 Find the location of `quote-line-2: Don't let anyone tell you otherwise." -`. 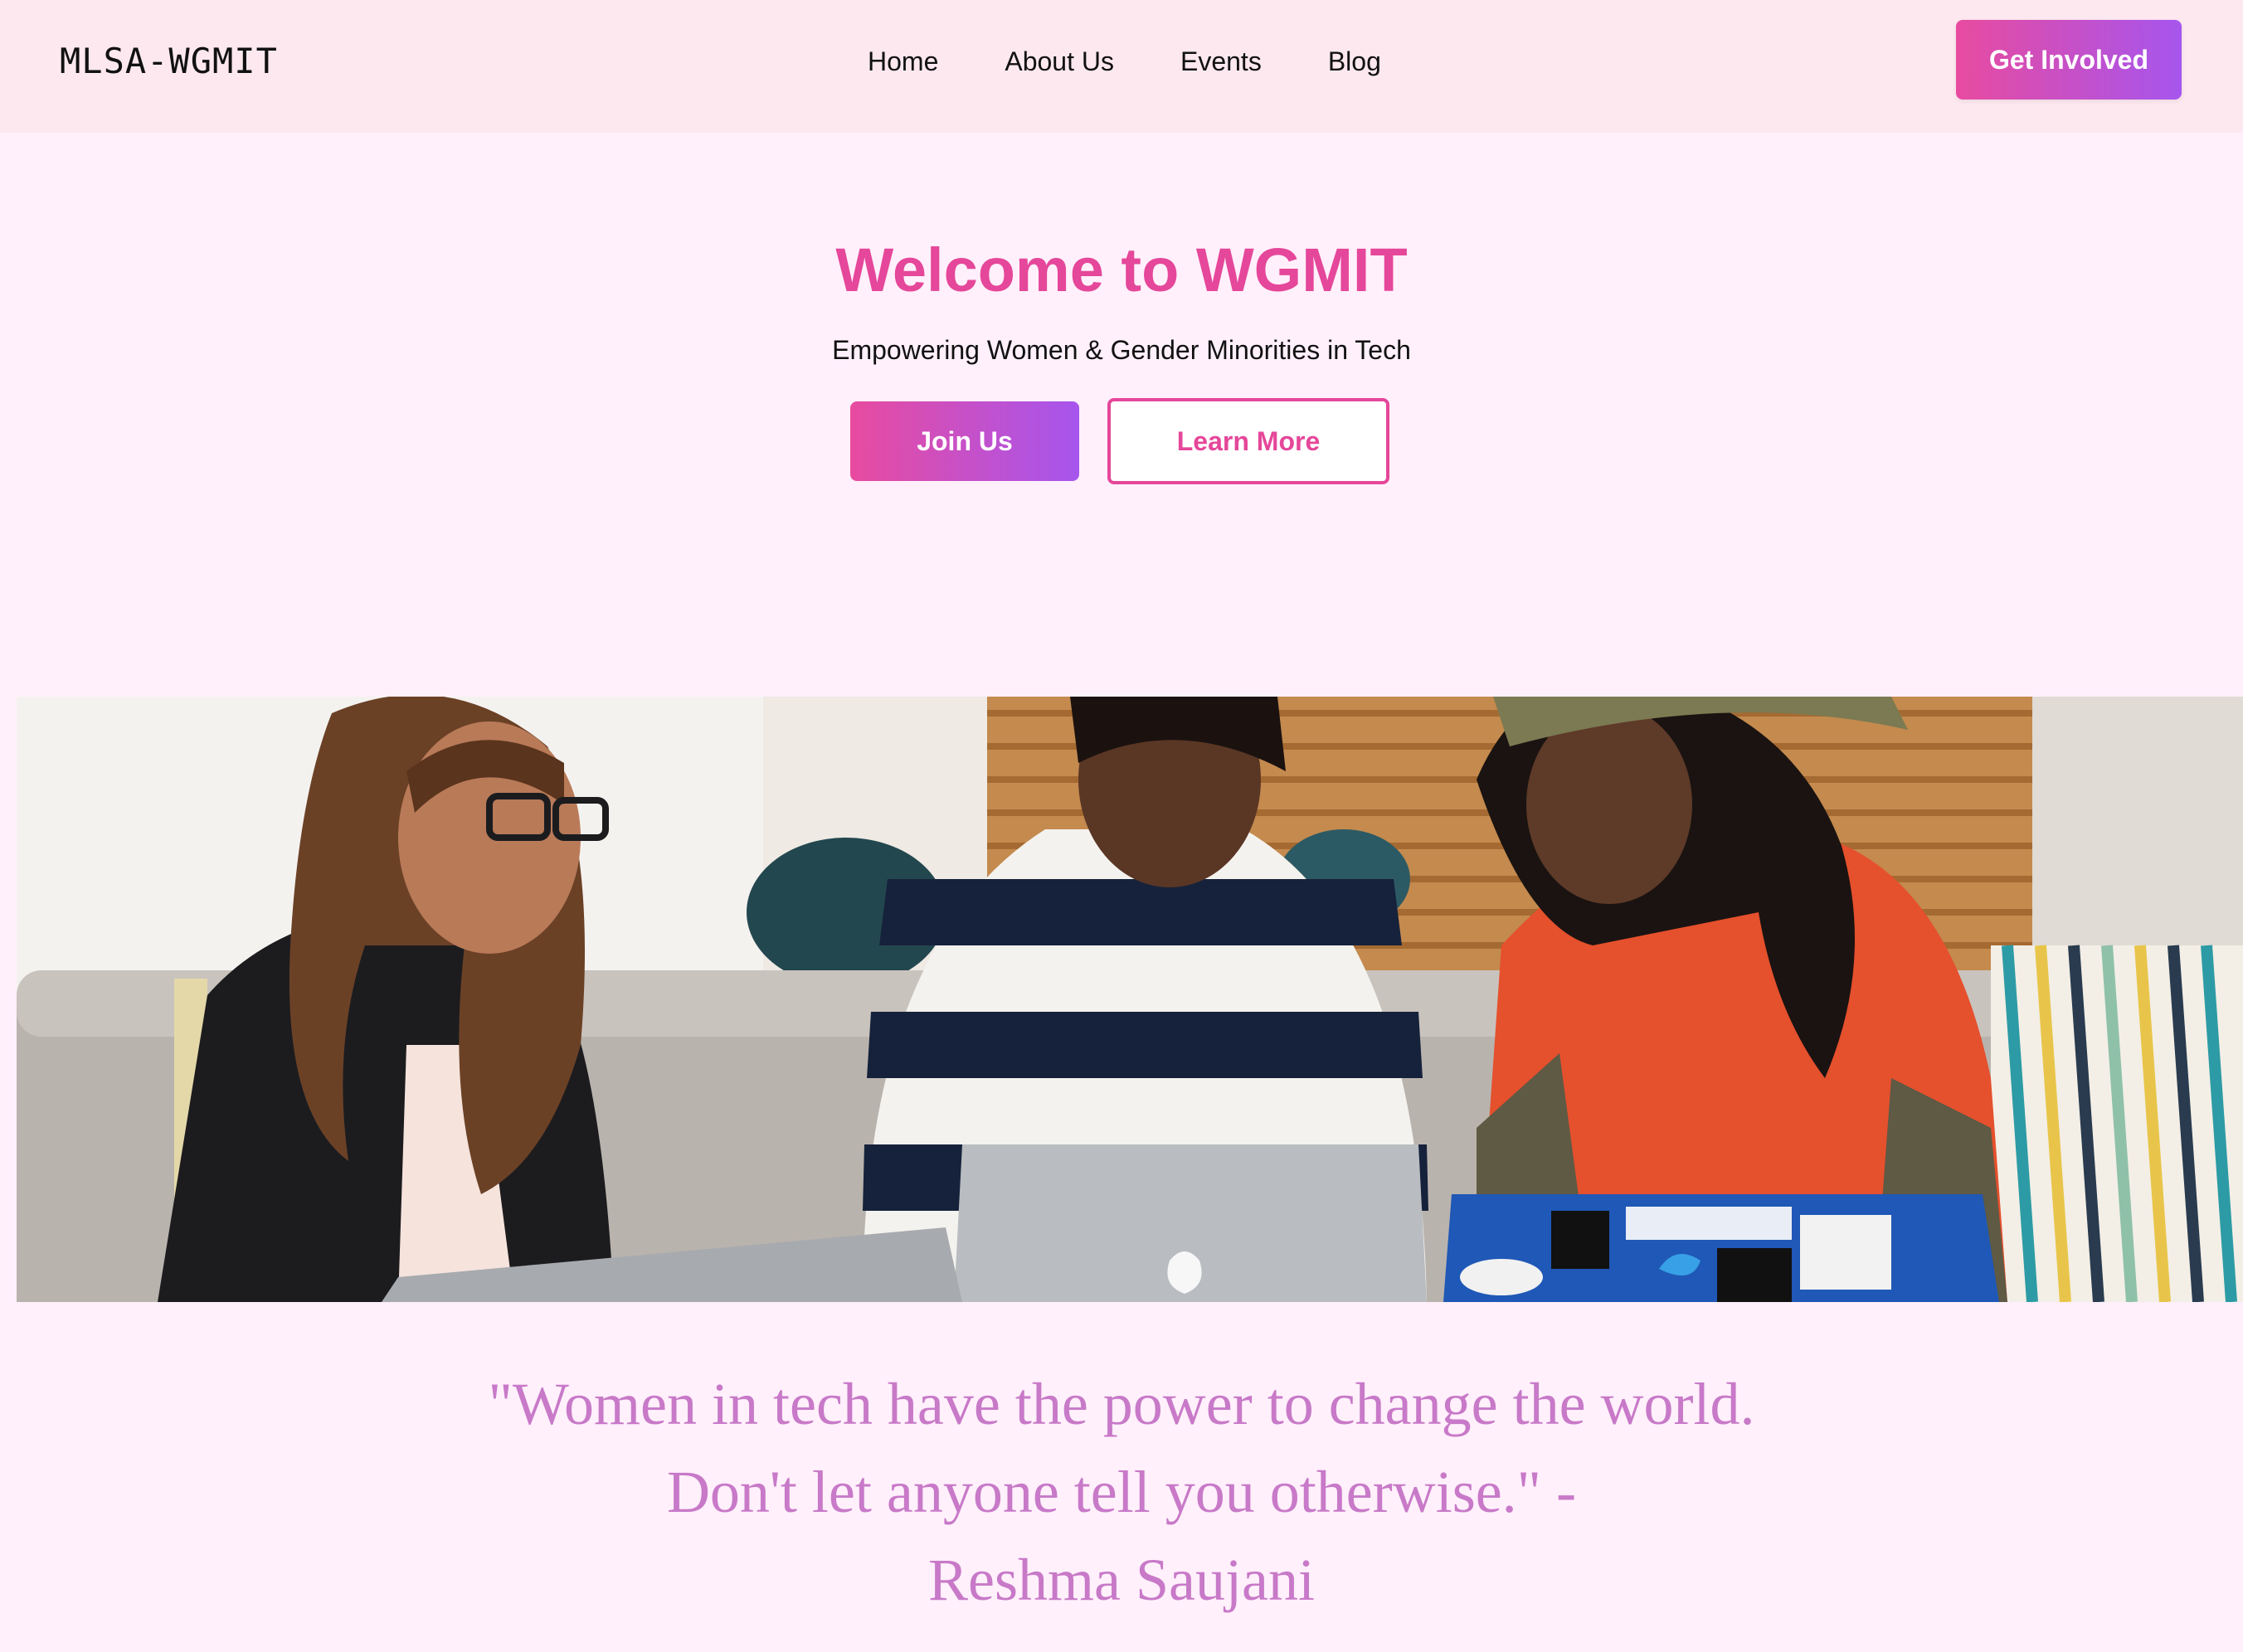

quote-line-2: Don't let anyone tell you otherwise." - is located at coordinates (1121, 1492).